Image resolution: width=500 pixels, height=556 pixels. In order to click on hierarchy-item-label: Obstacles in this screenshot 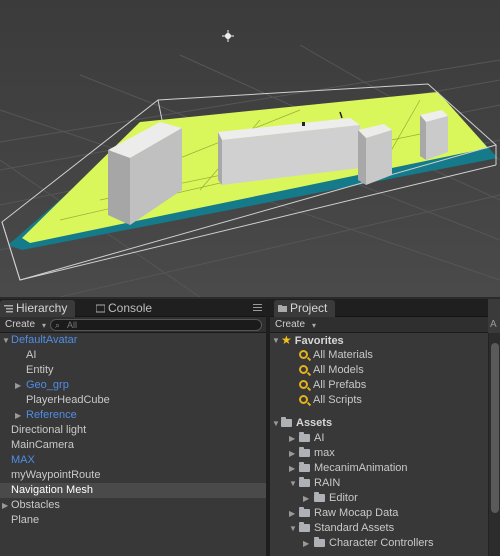, I will do `click(35, 505)`.